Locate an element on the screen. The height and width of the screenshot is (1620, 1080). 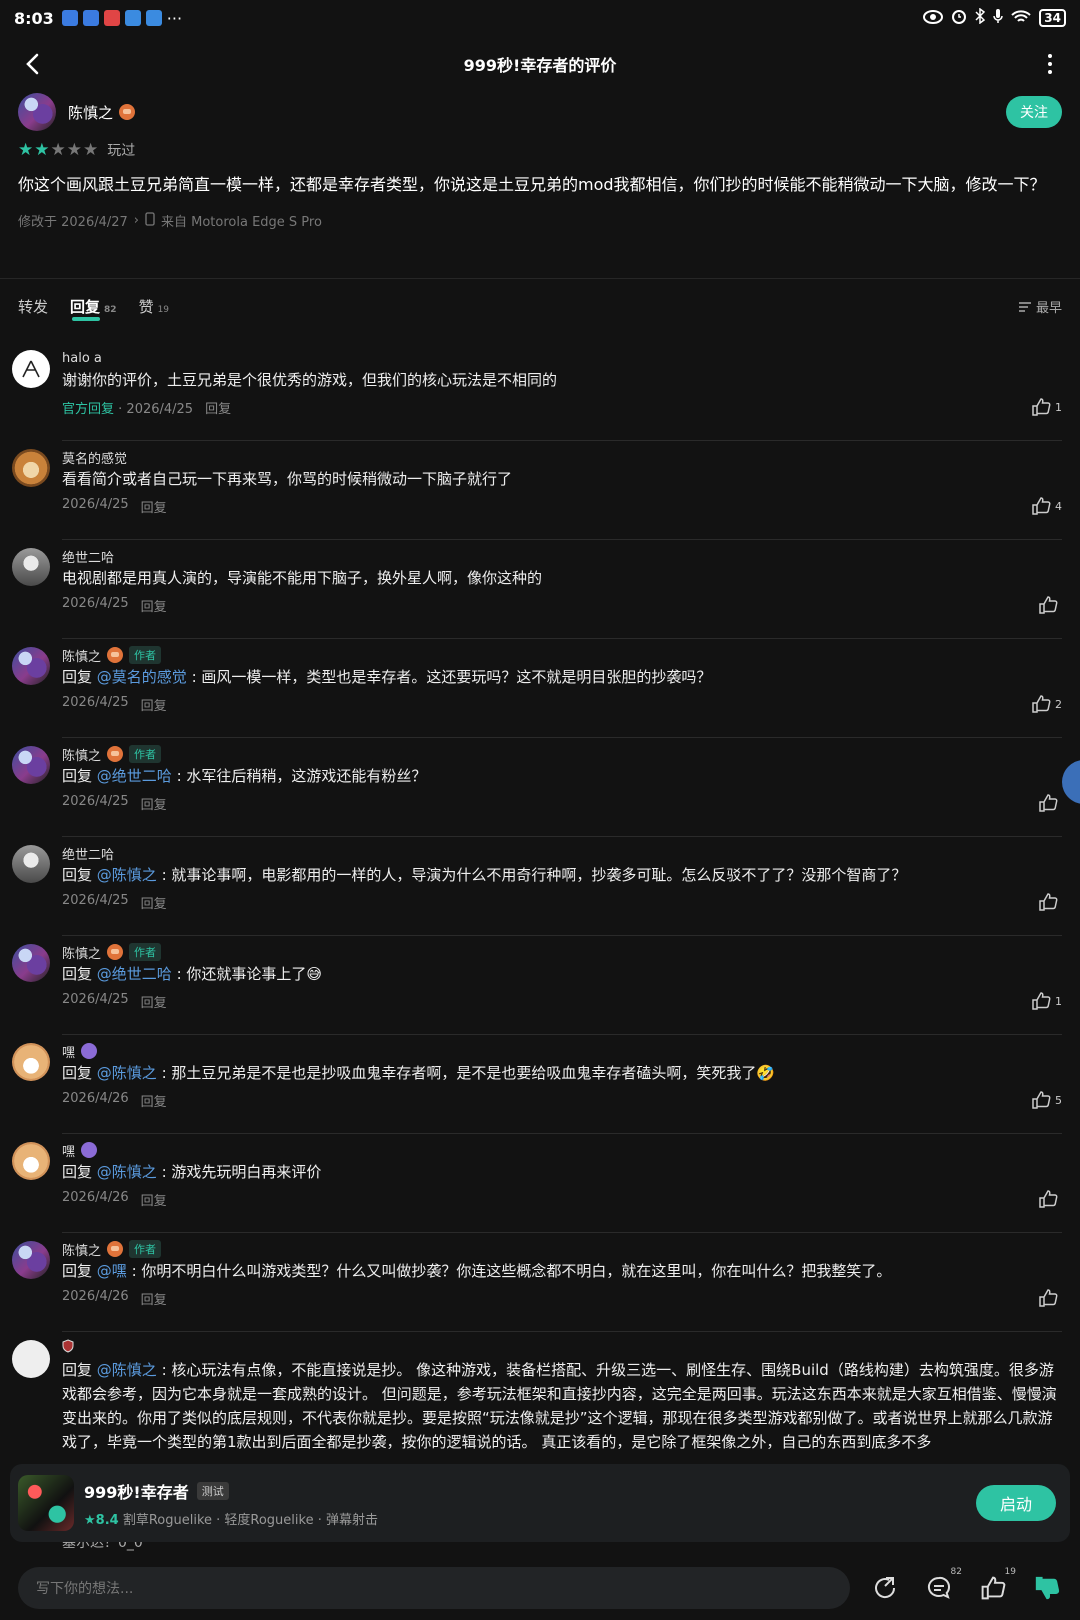
comment-text: 谢谢你的评价，土豆兄弟是个很优秀的游戏，但我们的核心玩法是不相同的 is located at coordinates (310, 380).